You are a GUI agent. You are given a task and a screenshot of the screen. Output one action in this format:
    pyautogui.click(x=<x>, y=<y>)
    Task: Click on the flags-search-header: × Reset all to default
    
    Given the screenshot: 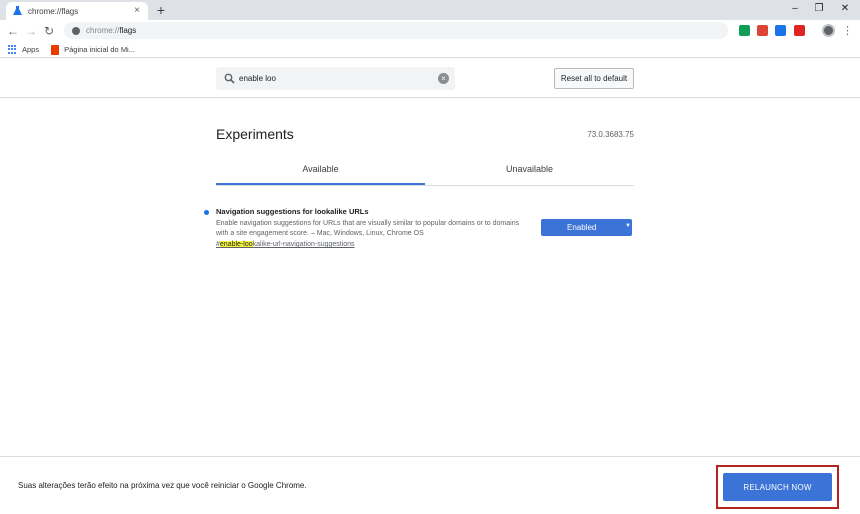 What is the action you would take?
    pyautogui.click(x=430, y=78)
    